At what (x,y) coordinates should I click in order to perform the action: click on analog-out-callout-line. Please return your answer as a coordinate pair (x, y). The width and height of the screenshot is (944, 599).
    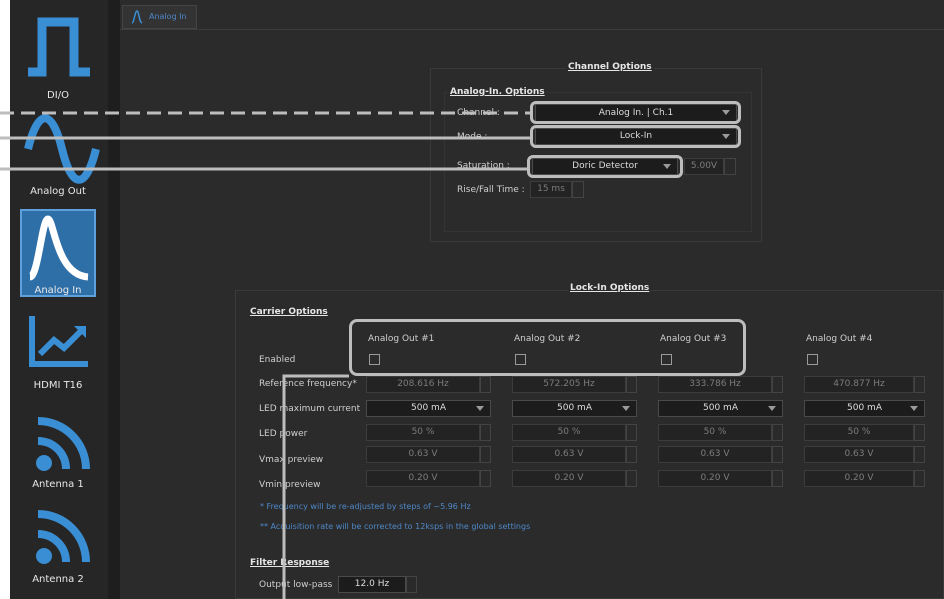
    Looking at the image, I should click on (315, 486).